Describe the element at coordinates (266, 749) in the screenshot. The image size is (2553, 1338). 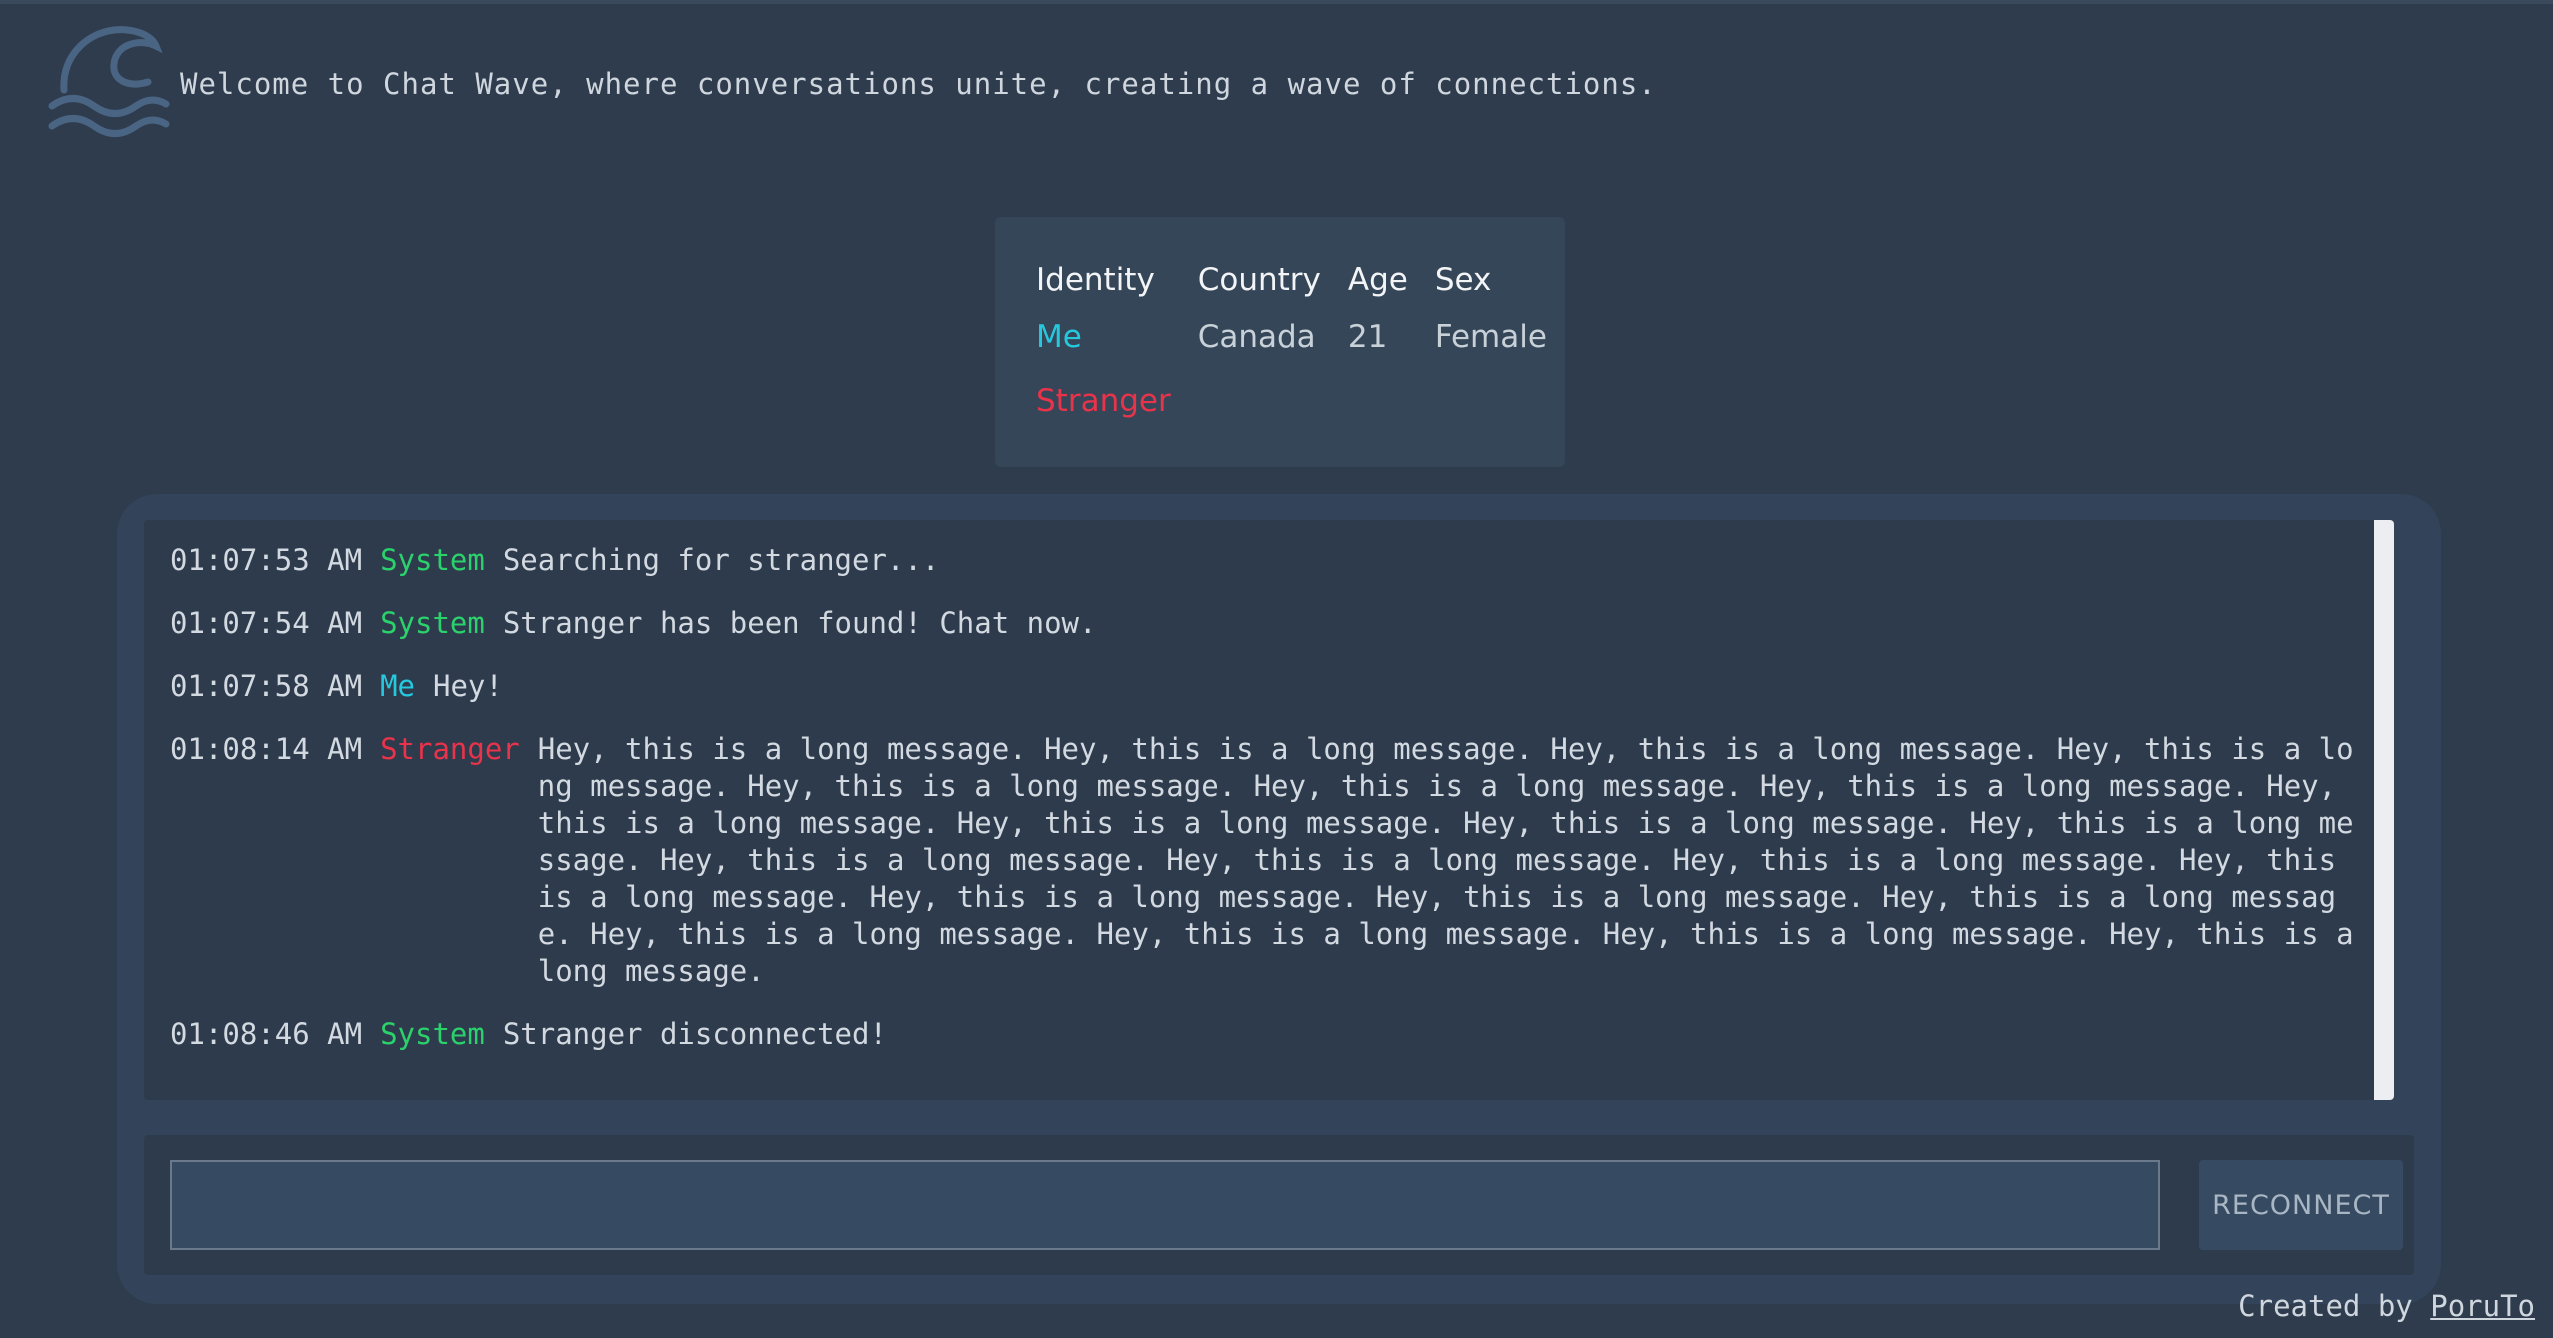
I see `message-time: 01:08:14 AM` at that location.